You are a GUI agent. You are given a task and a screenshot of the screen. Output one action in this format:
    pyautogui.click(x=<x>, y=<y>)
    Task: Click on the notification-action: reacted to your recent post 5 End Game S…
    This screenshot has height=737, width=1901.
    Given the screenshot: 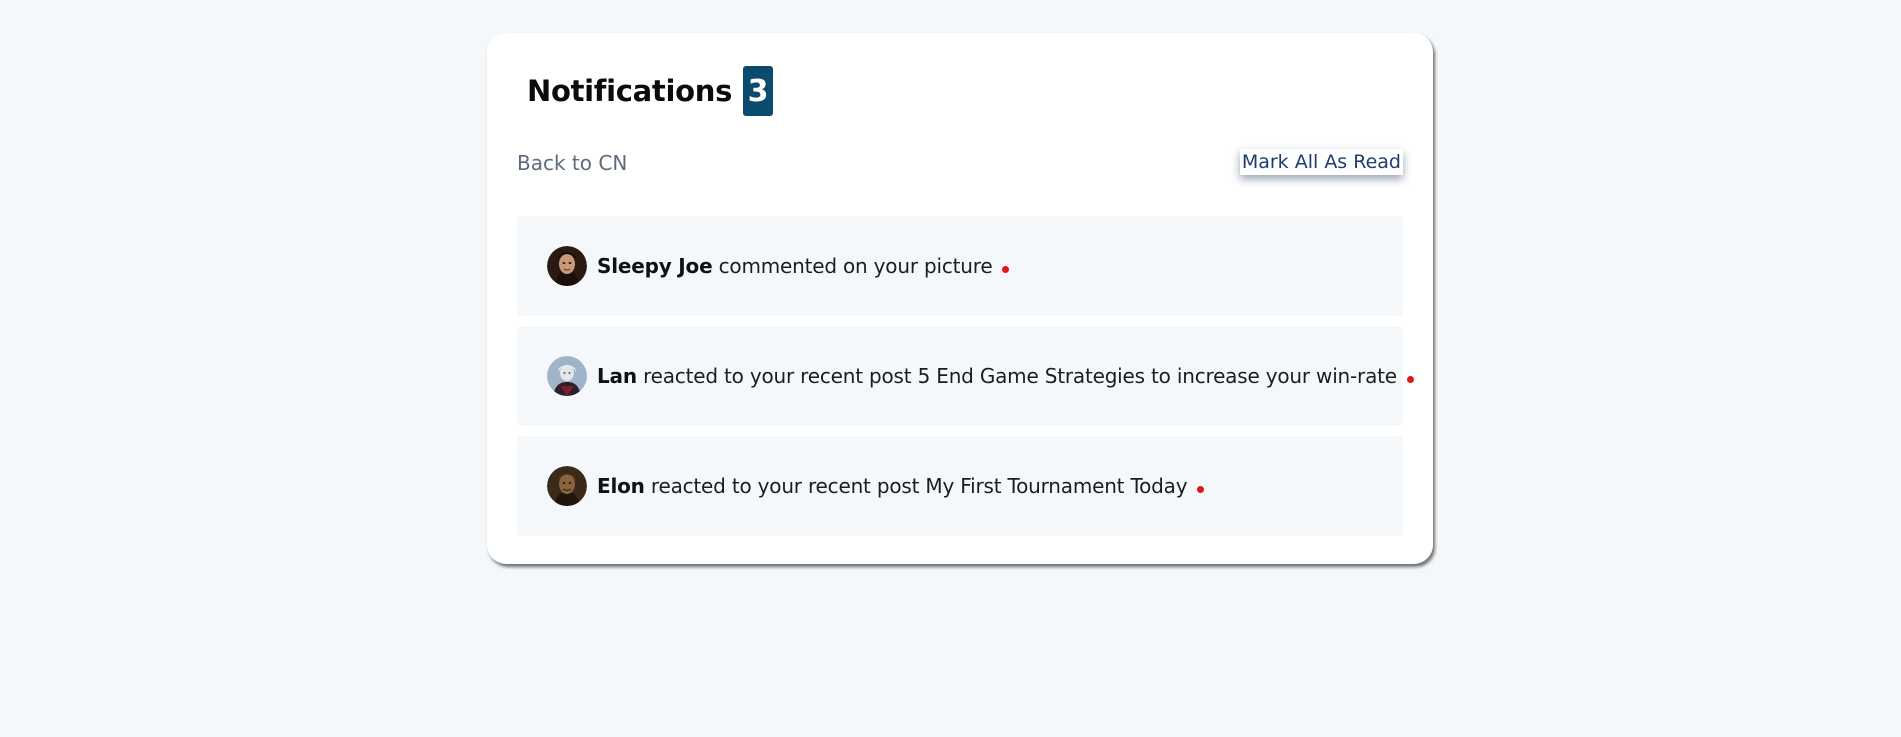 What is the action you would take?
    pyautogui.click(x=1020, y=376)
    